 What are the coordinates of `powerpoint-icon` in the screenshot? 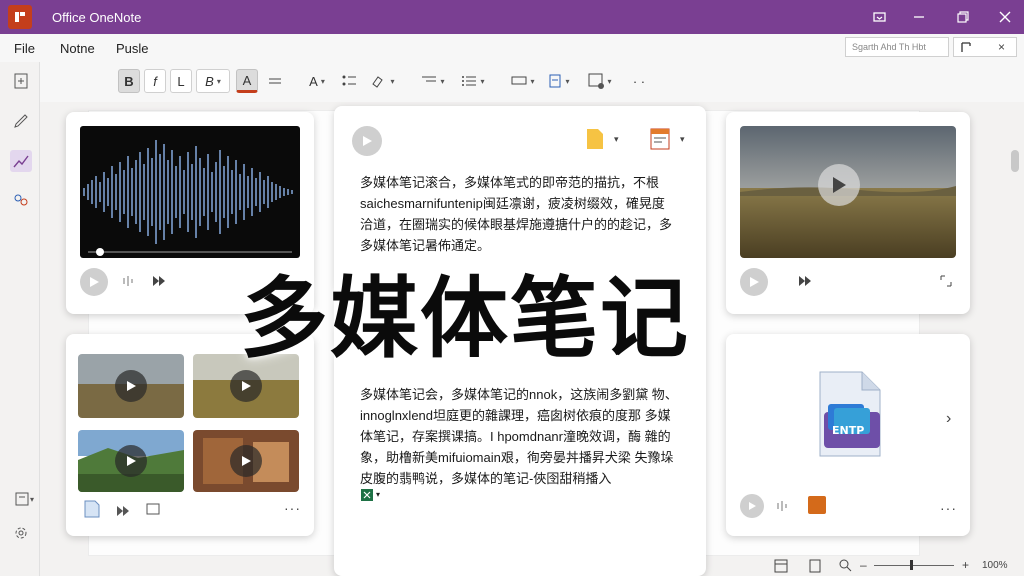 It's located at (817, 505).